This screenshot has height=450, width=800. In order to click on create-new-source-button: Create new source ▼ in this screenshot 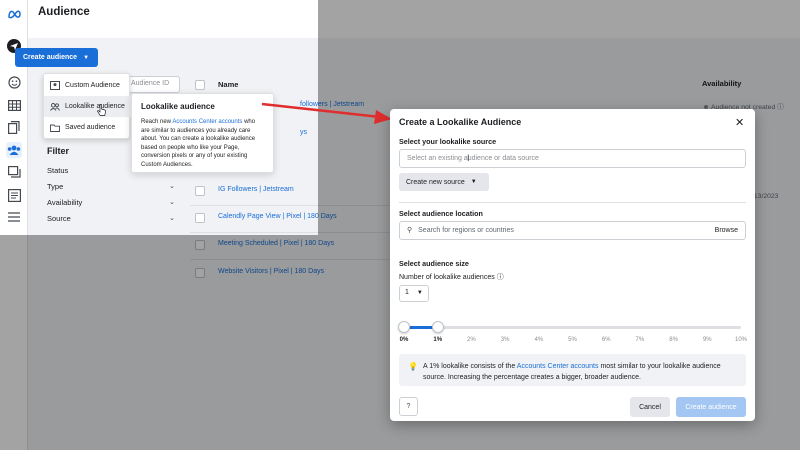, I will do `click(444, 182)`.